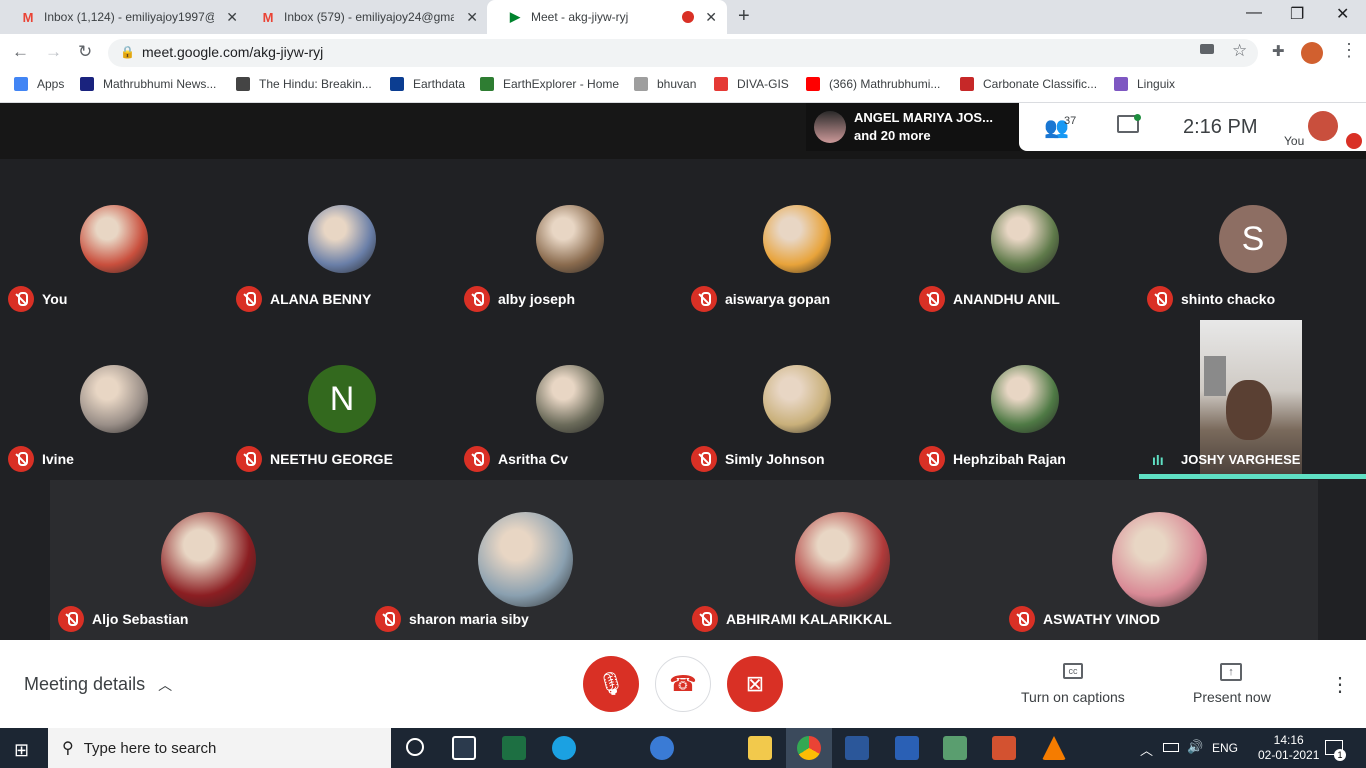  I want to click on captions-button: Turn on captions, so click(1073, 697).